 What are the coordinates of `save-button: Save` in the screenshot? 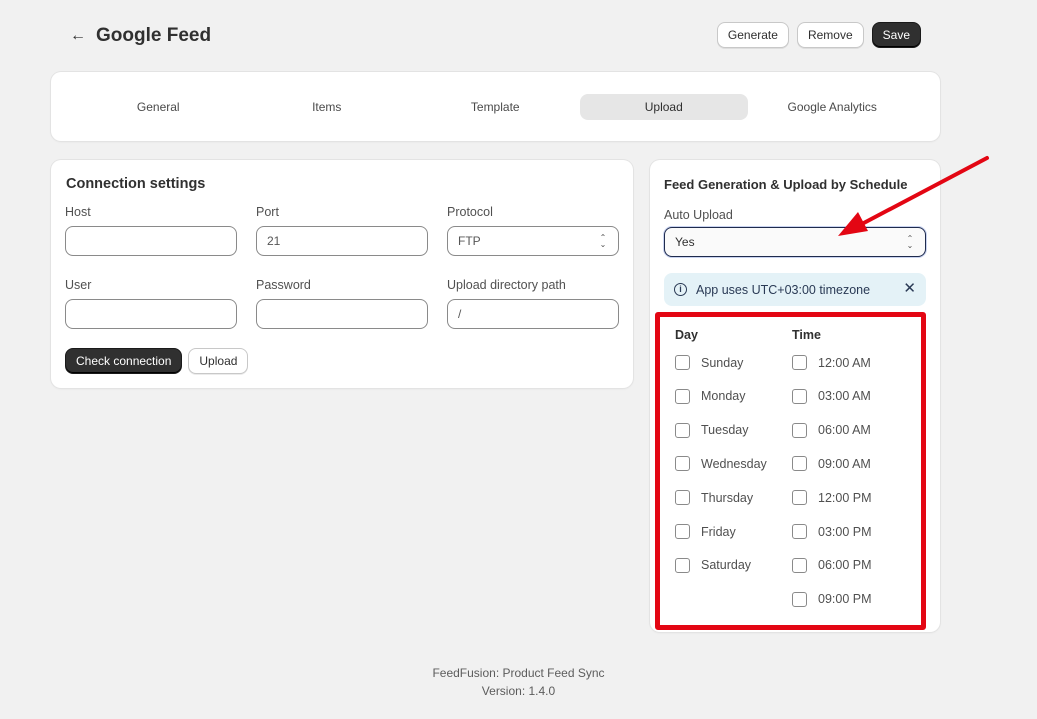 It's located at (896, 35).